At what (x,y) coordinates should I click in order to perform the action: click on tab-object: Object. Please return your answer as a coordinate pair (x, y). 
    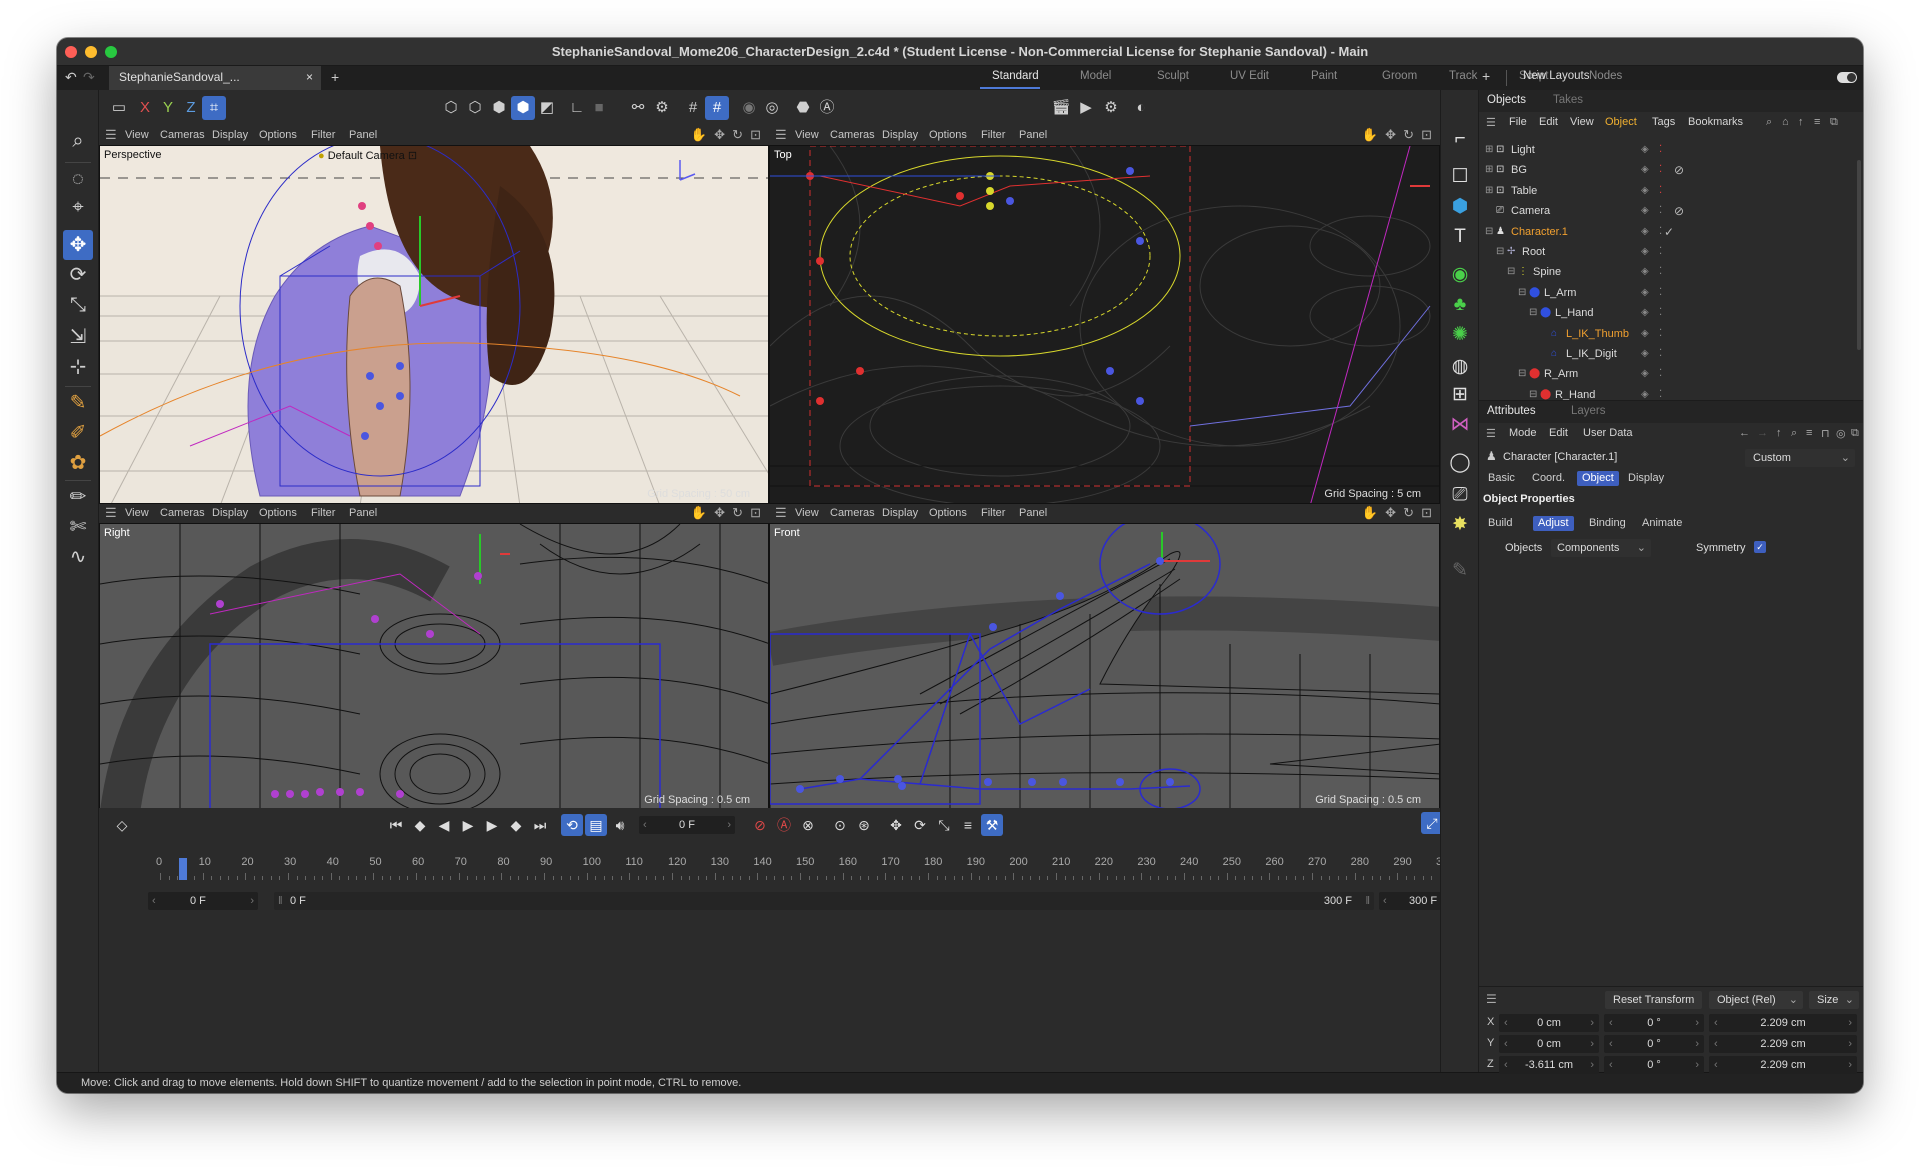
    Looking at the image, I should click on (1598, 478).